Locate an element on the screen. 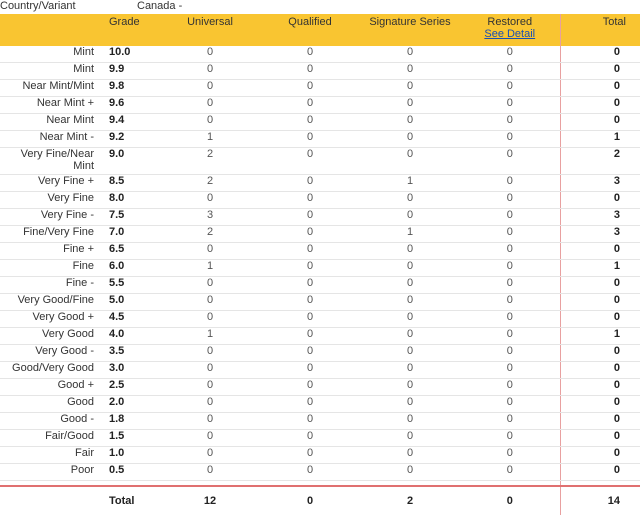 This screenshot has height=523, width=640. header-grade: Grade is located at coordinates (124, 22).